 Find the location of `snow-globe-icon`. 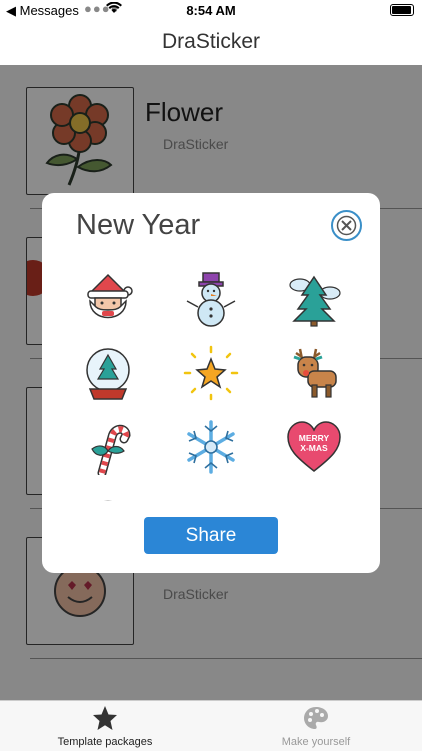

snow-globe-icon is located at coordinates (108, 373).